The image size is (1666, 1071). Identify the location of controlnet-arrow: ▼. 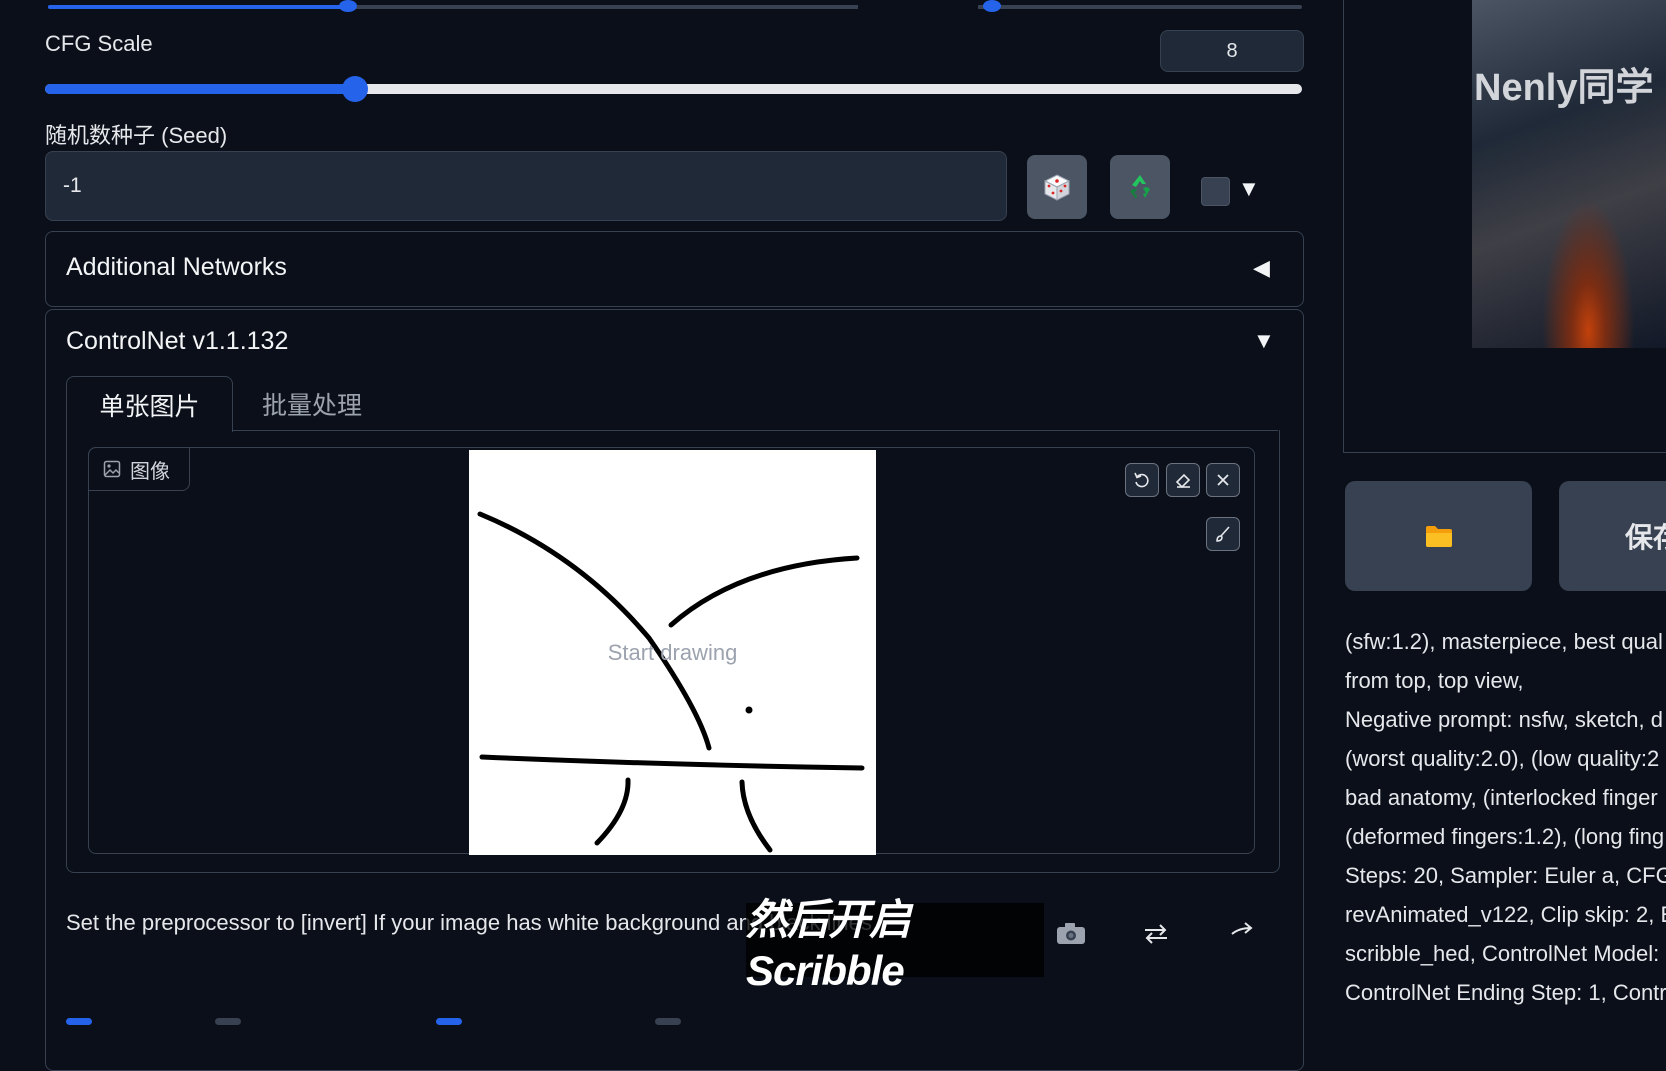
(1264, 341).